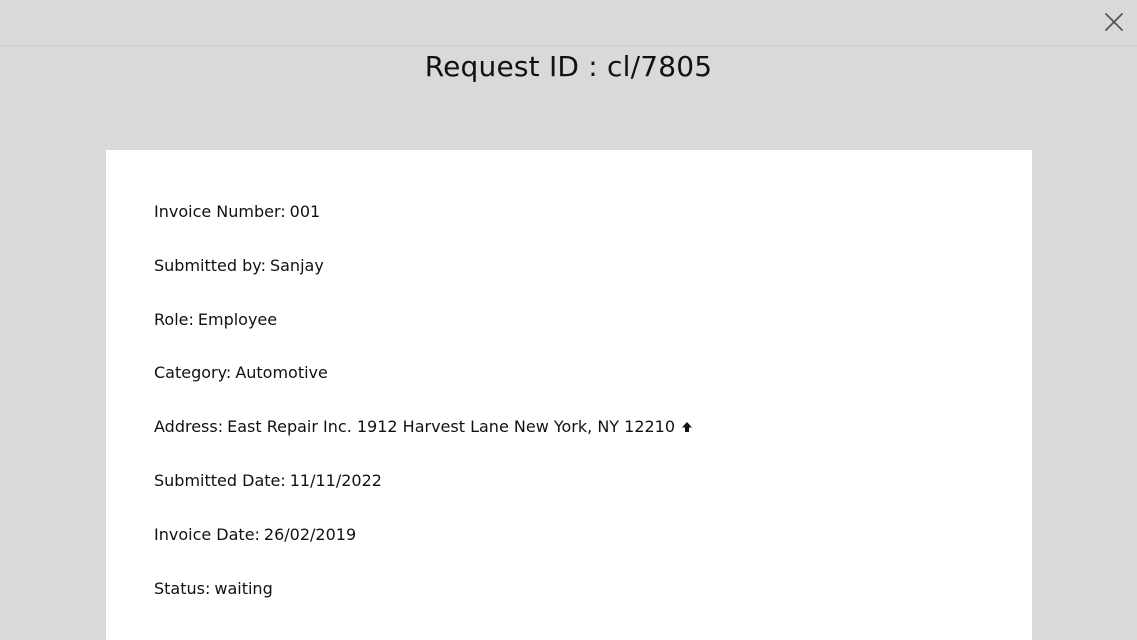 This screenshot has width=1137, height=640. Describe the element at coordinates (281, 372) in the screenshot. I see `category-value: Automotive` at that location.